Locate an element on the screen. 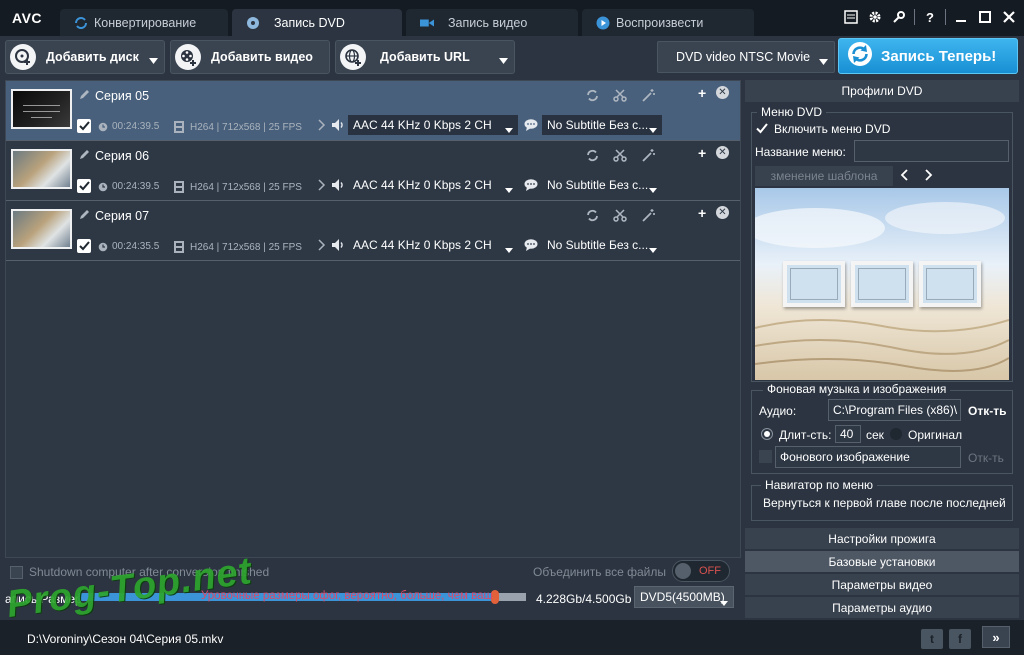 Image resolution: width=1024 pixels, height=655 pixels. original-radio is located at coordinates (896, 434).